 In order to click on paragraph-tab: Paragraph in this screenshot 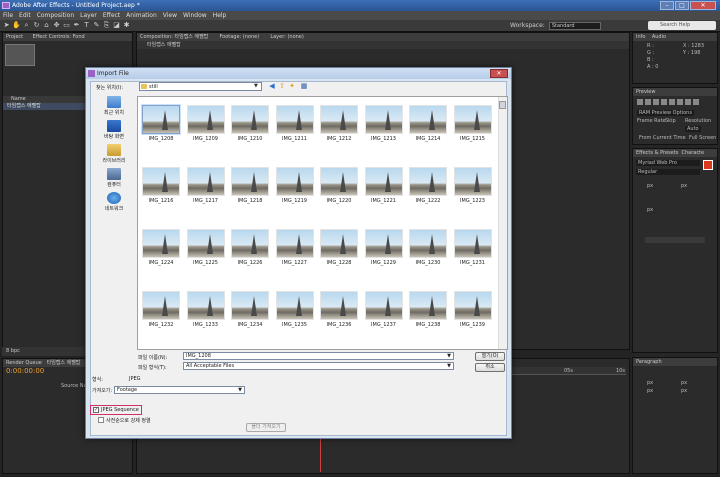, I will do `click(675, 362)`.